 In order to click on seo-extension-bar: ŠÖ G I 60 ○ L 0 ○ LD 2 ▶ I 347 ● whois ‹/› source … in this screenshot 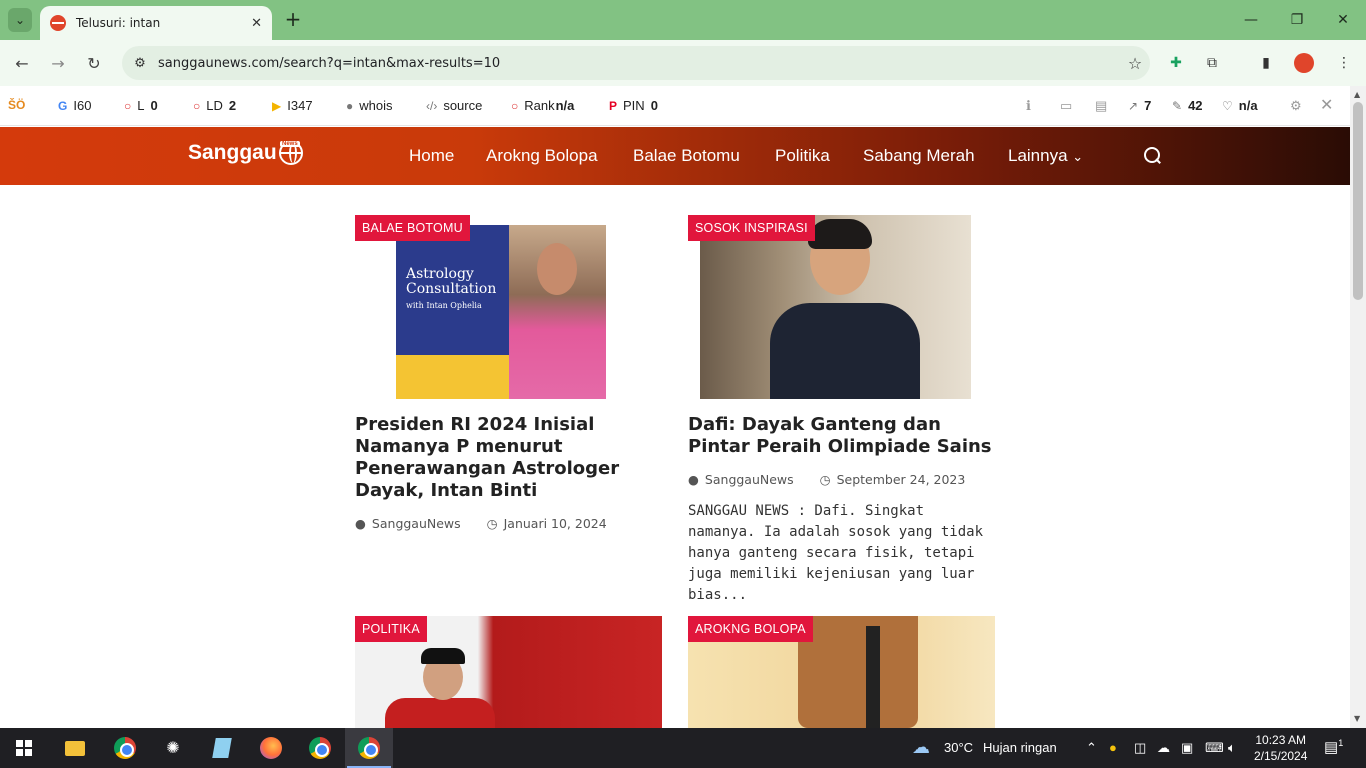, I will do `click(683, 106)`.